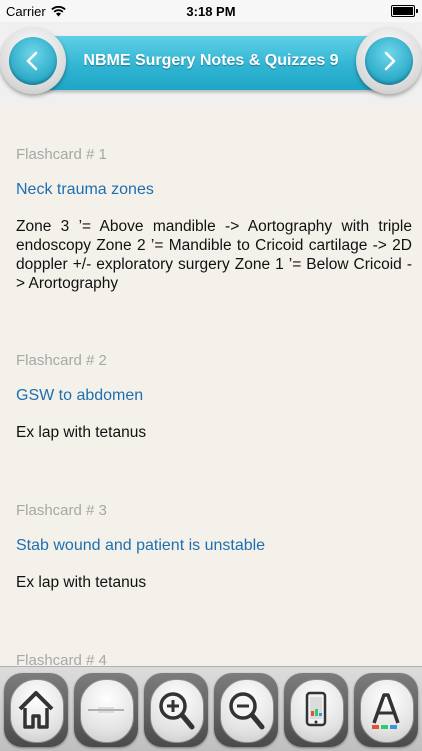 The width and height of the screenshot is (422, 751). I want to click on font-style-icon, so click(386, 711).